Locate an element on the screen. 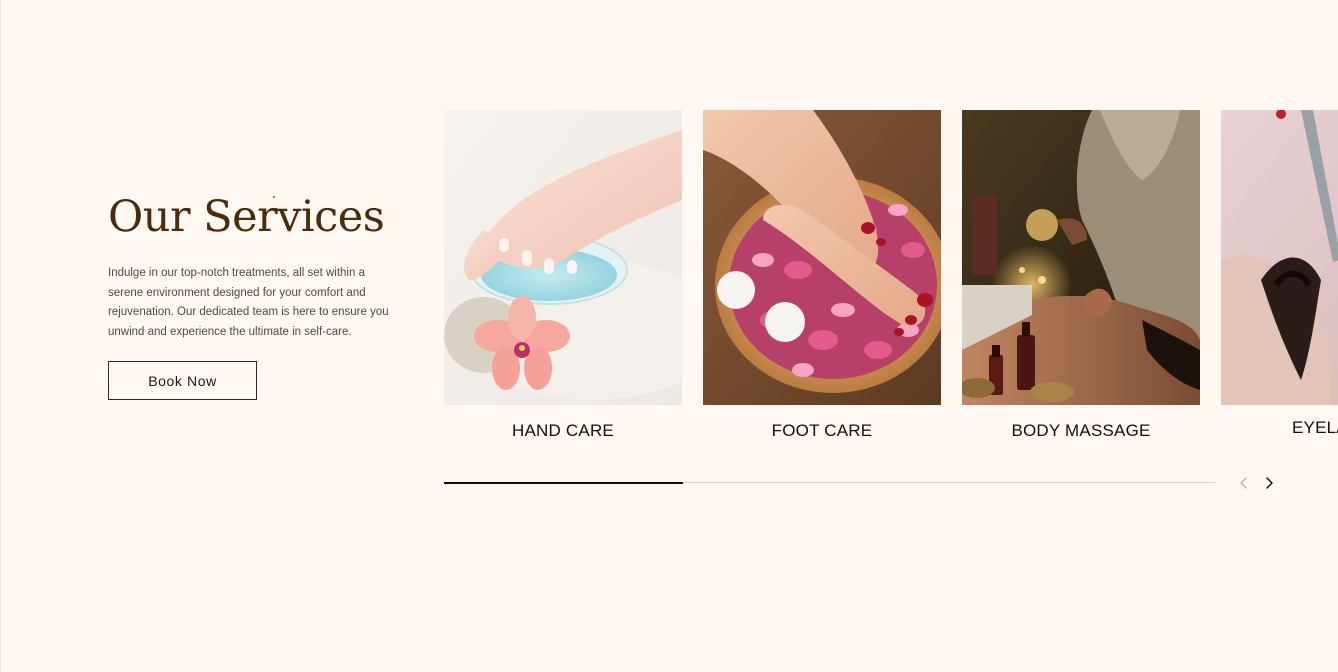  book-now-button: Book Now is located at coordinates (182, 380).